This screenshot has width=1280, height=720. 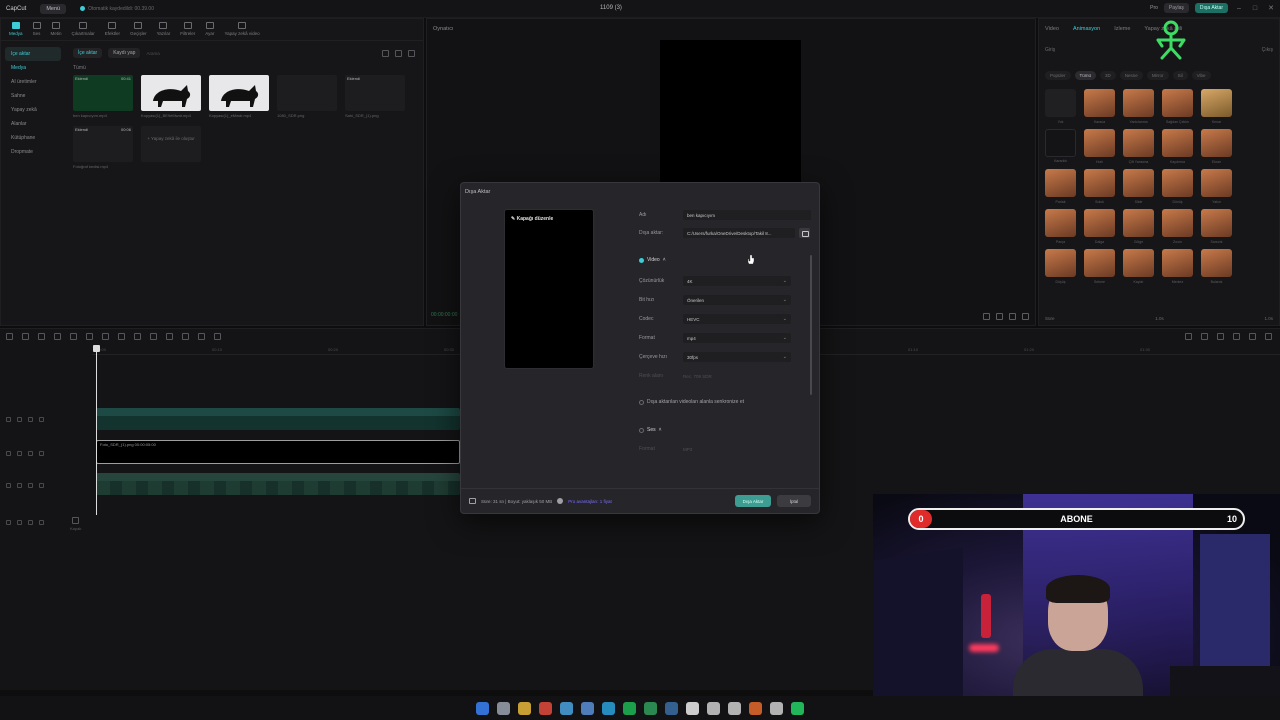 I want to click on ai-edit-icon, so click(x=217, y=336).